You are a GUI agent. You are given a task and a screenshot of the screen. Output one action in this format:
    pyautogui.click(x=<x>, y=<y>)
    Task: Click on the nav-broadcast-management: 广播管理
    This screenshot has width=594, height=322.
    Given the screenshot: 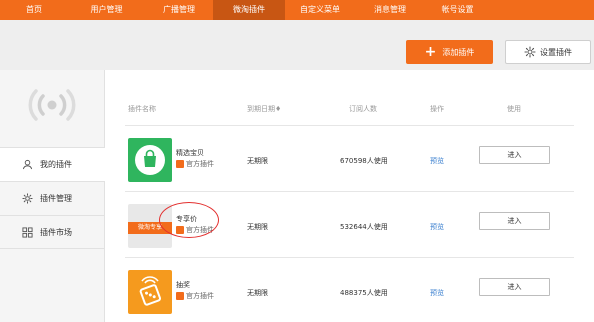 What is the action you would take?
    pyautogui.click(x=179, y=10)
    